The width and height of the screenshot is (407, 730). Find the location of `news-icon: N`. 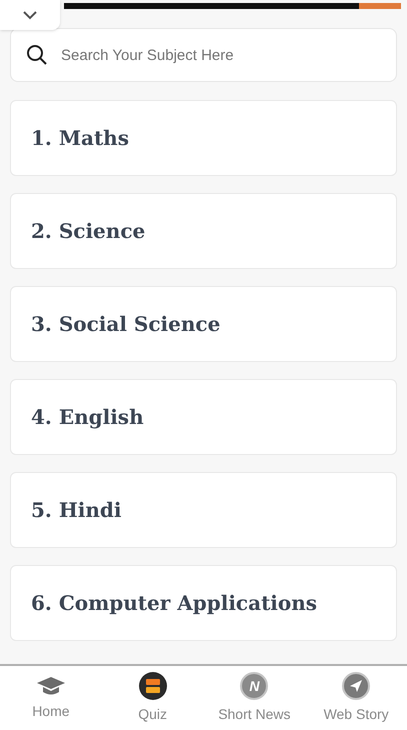

news-icon: N is located at coordinates (254, 686).